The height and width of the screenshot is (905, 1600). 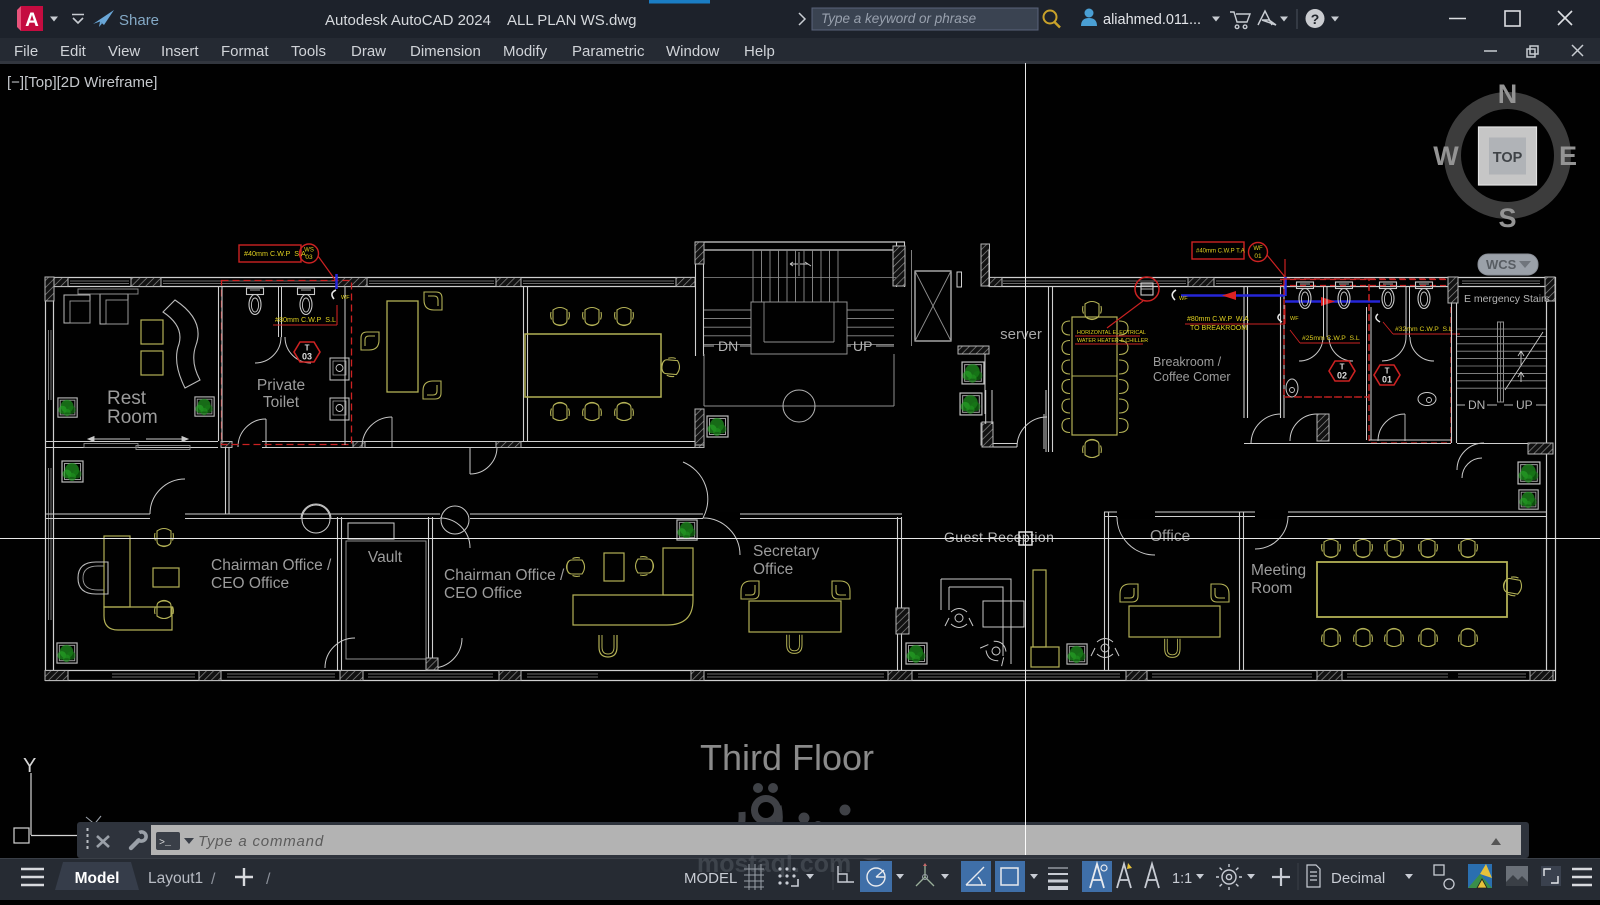 What do you see at coordinates (368, 51) in the screenshot?
I see `svg-text: Draw` at bounding box center [368, 51].